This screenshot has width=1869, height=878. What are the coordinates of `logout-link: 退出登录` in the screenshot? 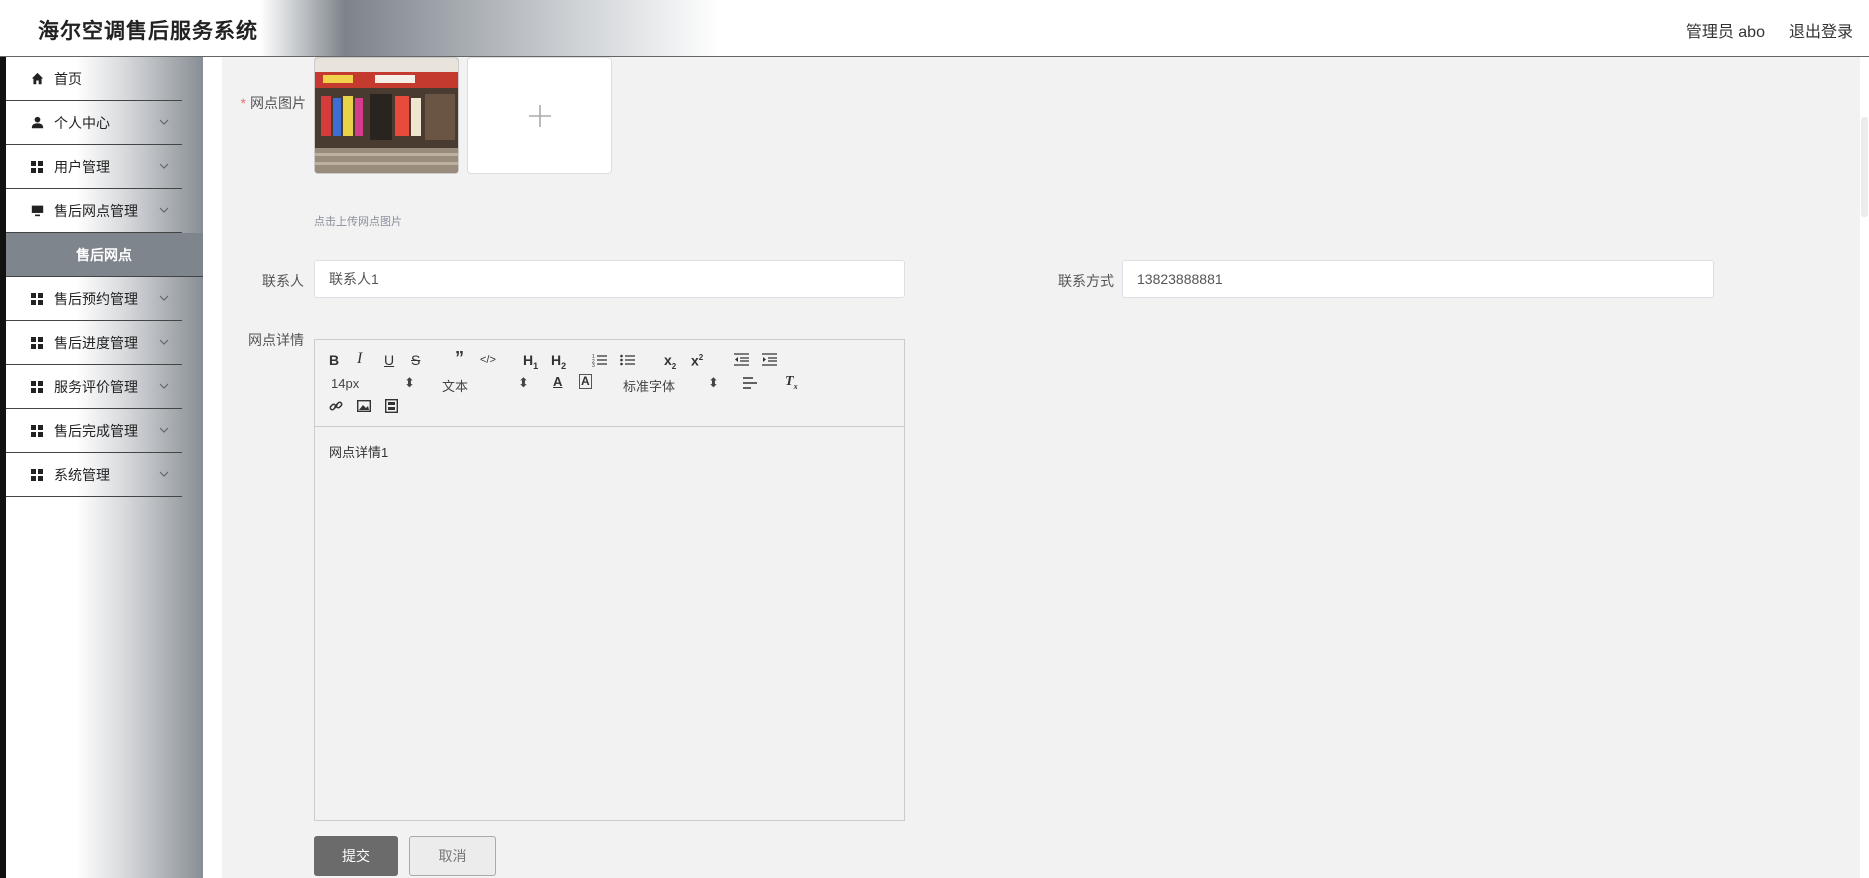 It's located at (1821, 30).